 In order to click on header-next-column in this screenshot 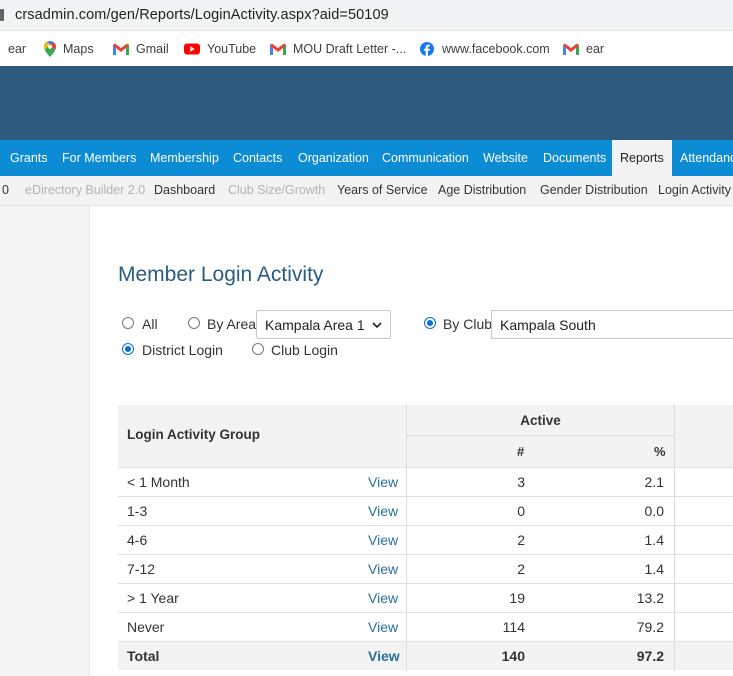, I will do `click(704, 436)`.